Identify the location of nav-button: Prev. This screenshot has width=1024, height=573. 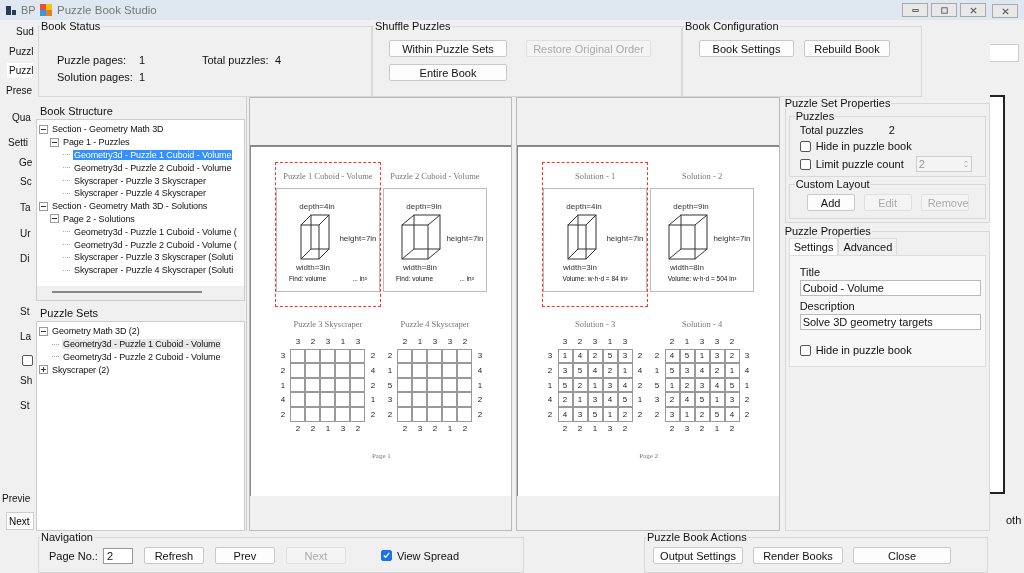
(244, 555).